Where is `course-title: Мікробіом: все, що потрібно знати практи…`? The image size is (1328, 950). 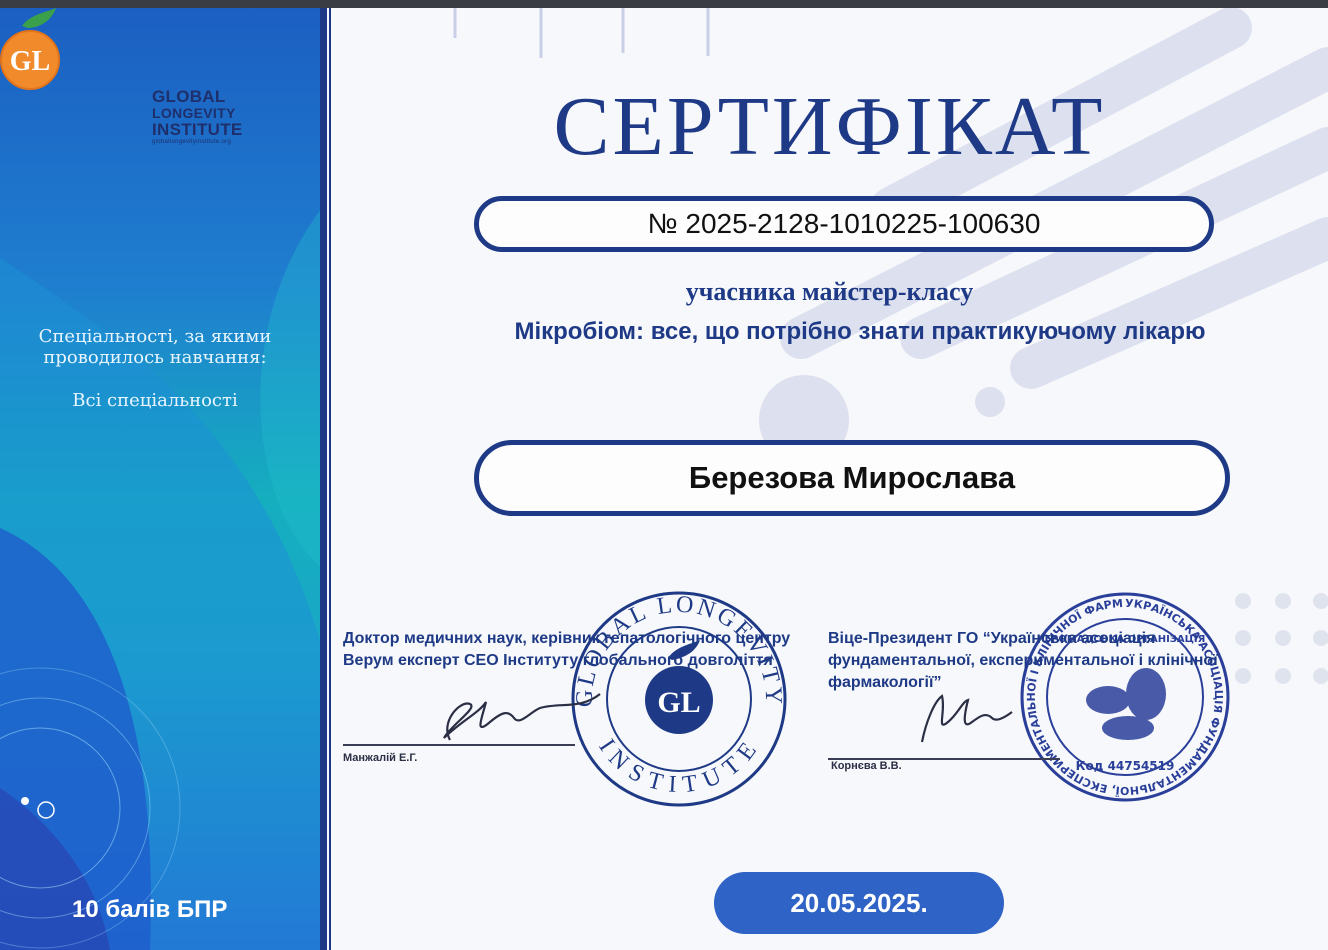 course-title: Мікробіом: все, що потрібно знати практи… is located at coordinates (860, 331).